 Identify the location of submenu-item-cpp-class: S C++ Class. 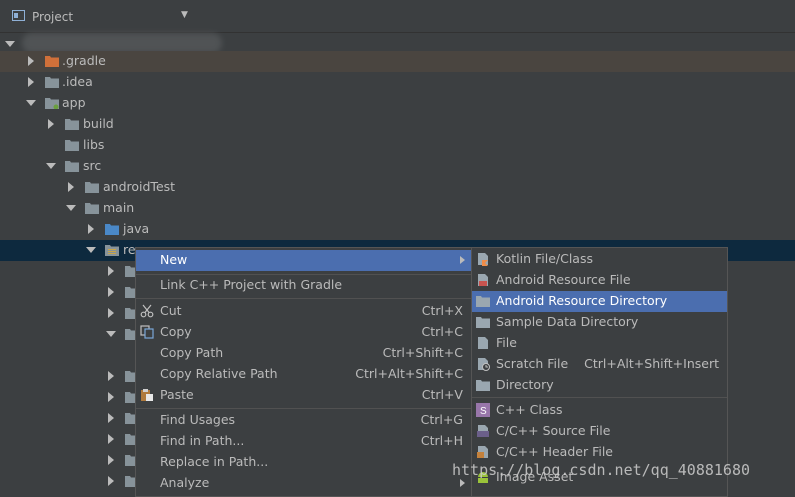
(599, 410).